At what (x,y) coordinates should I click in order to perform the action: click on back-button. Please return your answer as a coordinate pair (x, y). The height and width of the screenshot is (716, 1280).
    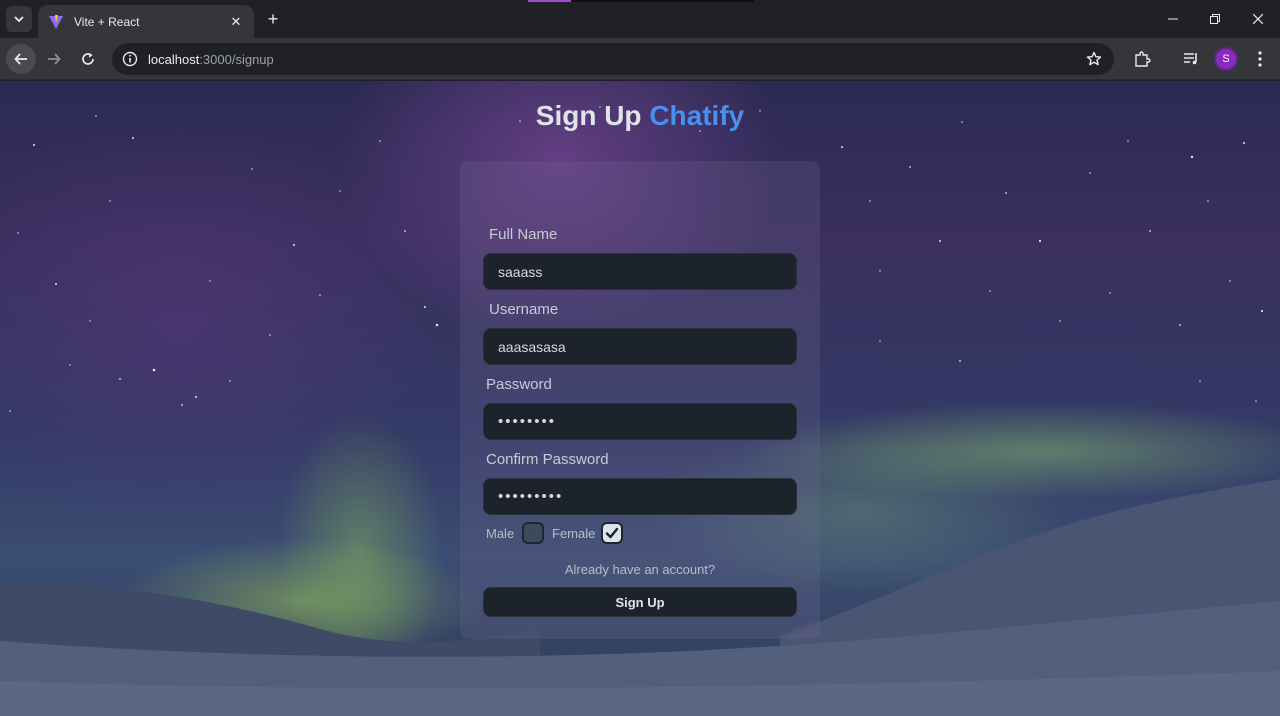
    Looking at the image, I should click on (21, 59).